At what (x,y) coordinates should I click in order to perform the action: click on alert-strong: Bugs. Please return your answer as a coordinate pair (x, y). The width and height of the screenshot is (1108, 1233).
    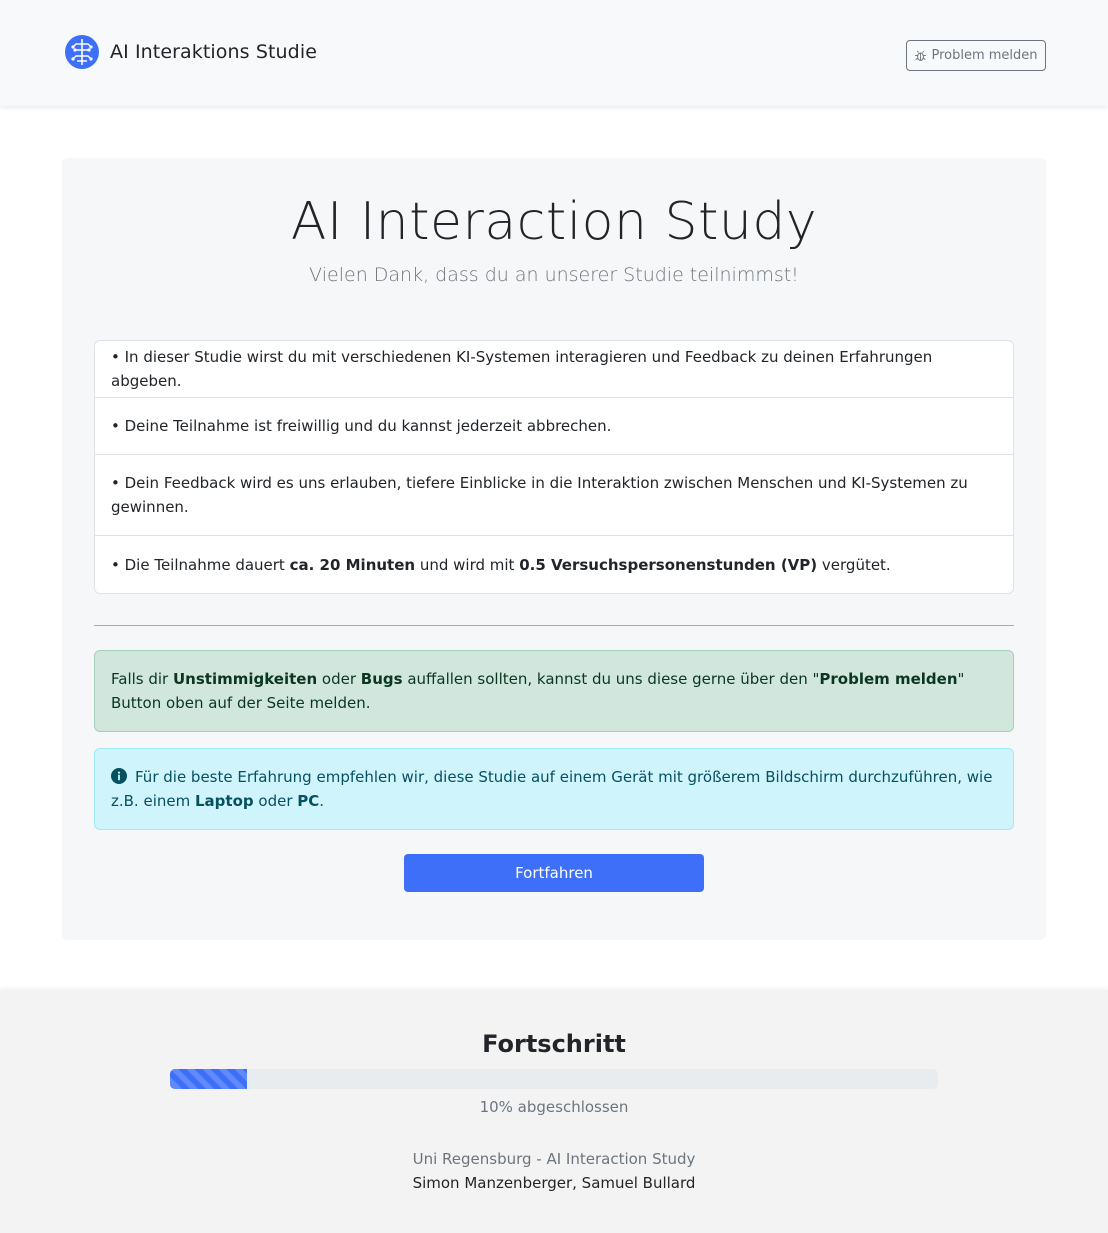
    Looking at the image, I should click on (381, 679).